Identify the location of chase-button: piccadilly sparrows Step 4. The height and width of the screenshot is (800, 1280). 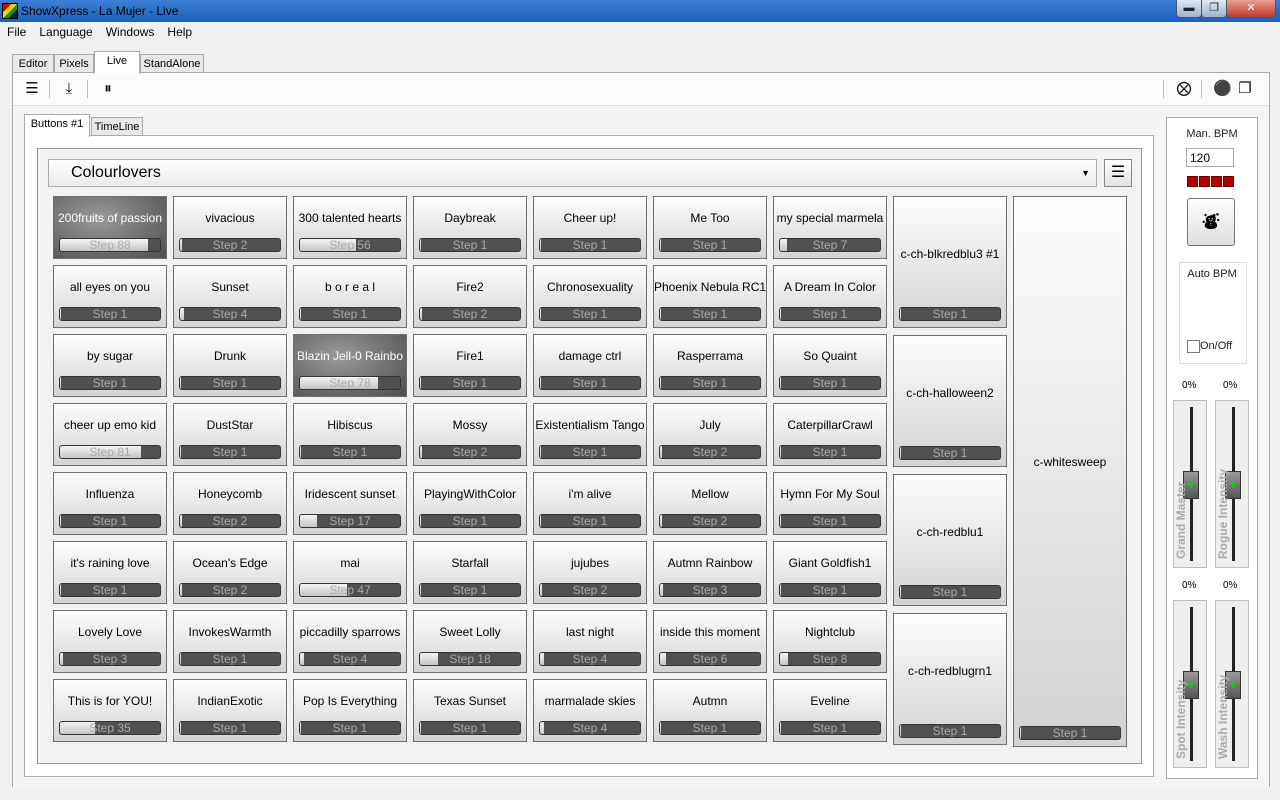
(350, 641).